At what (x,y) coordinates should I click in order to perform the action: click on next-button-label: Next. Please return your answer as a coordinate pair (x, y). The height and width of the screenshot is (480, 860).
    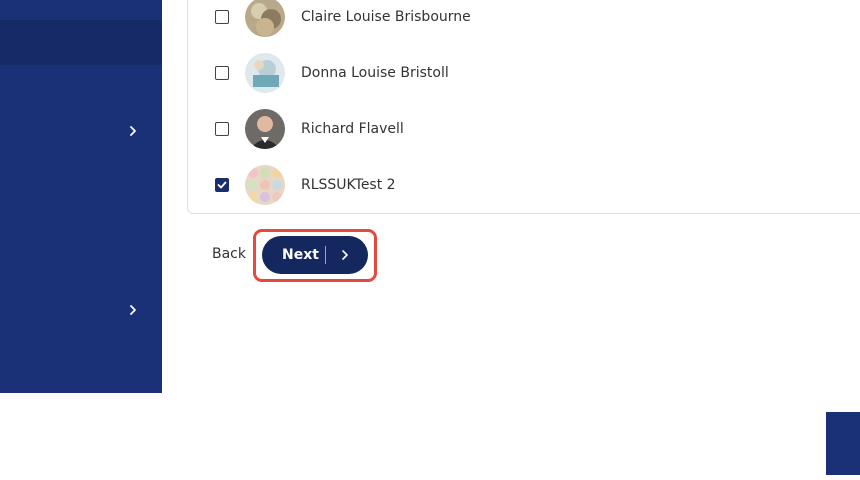
    Looking at the image, I should click on (300, 255).